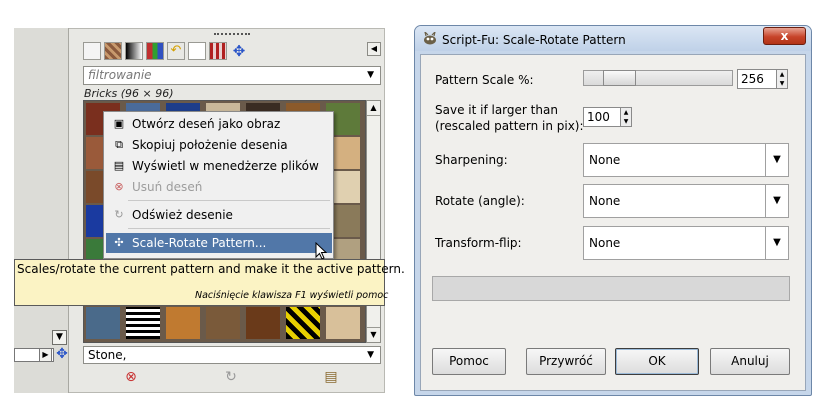 The width and height of the screenshot is (834, 409). What do you see at coordinates (321, 251) in the screenshot?
I see `mouse-cursor-icon` at bounding box center [321, 251].